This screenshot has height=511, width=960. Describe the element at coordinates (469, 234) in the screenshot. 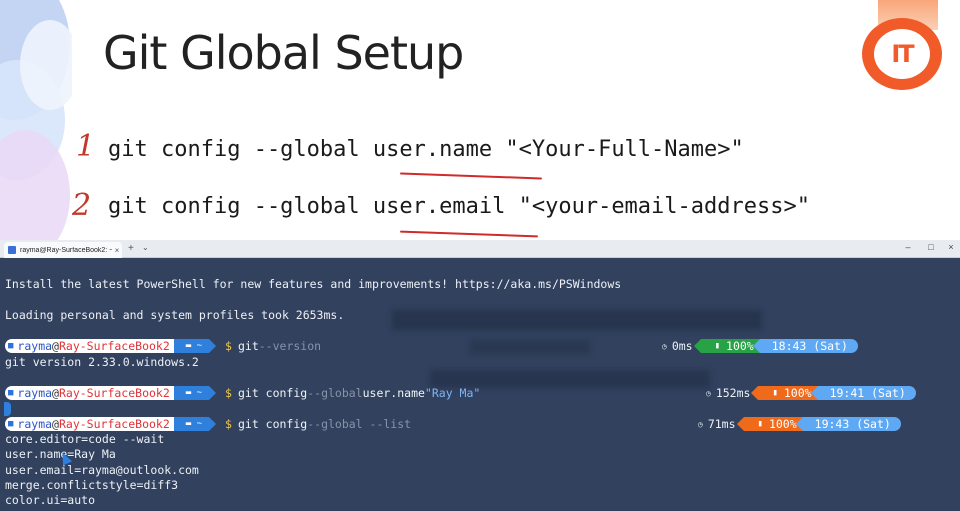

I see `underline-user-email` at that location.